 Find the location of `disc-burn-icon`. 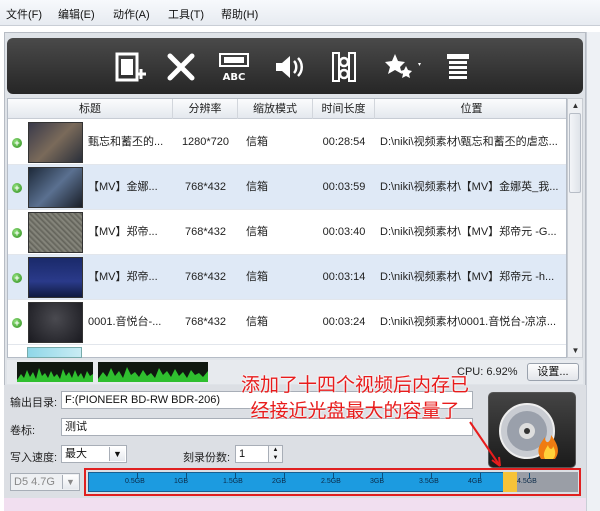

disc-burn-icon is located at coordinates (528, 431).